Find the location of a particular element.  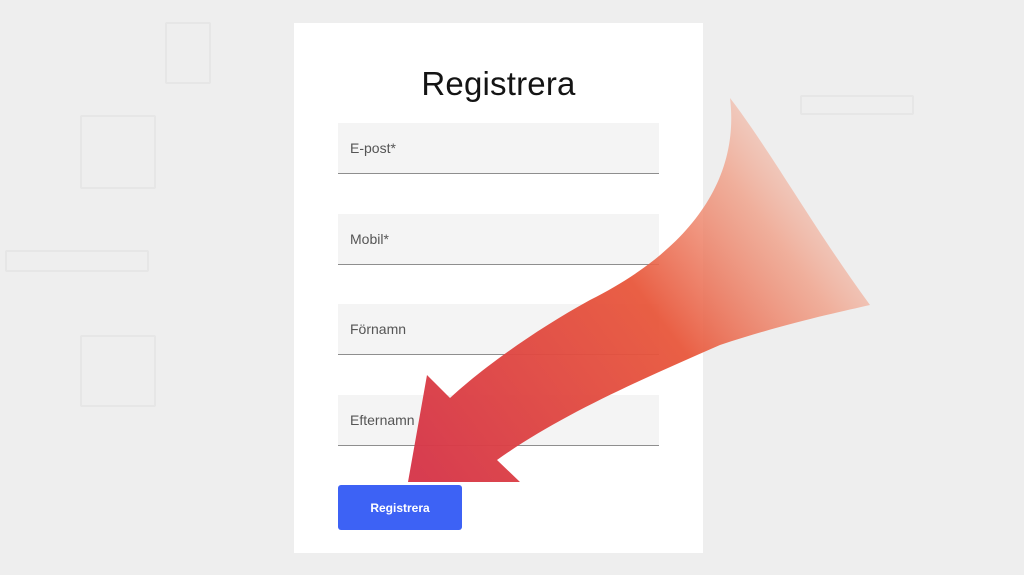

first-name-field is located at coordinates (498, 329).